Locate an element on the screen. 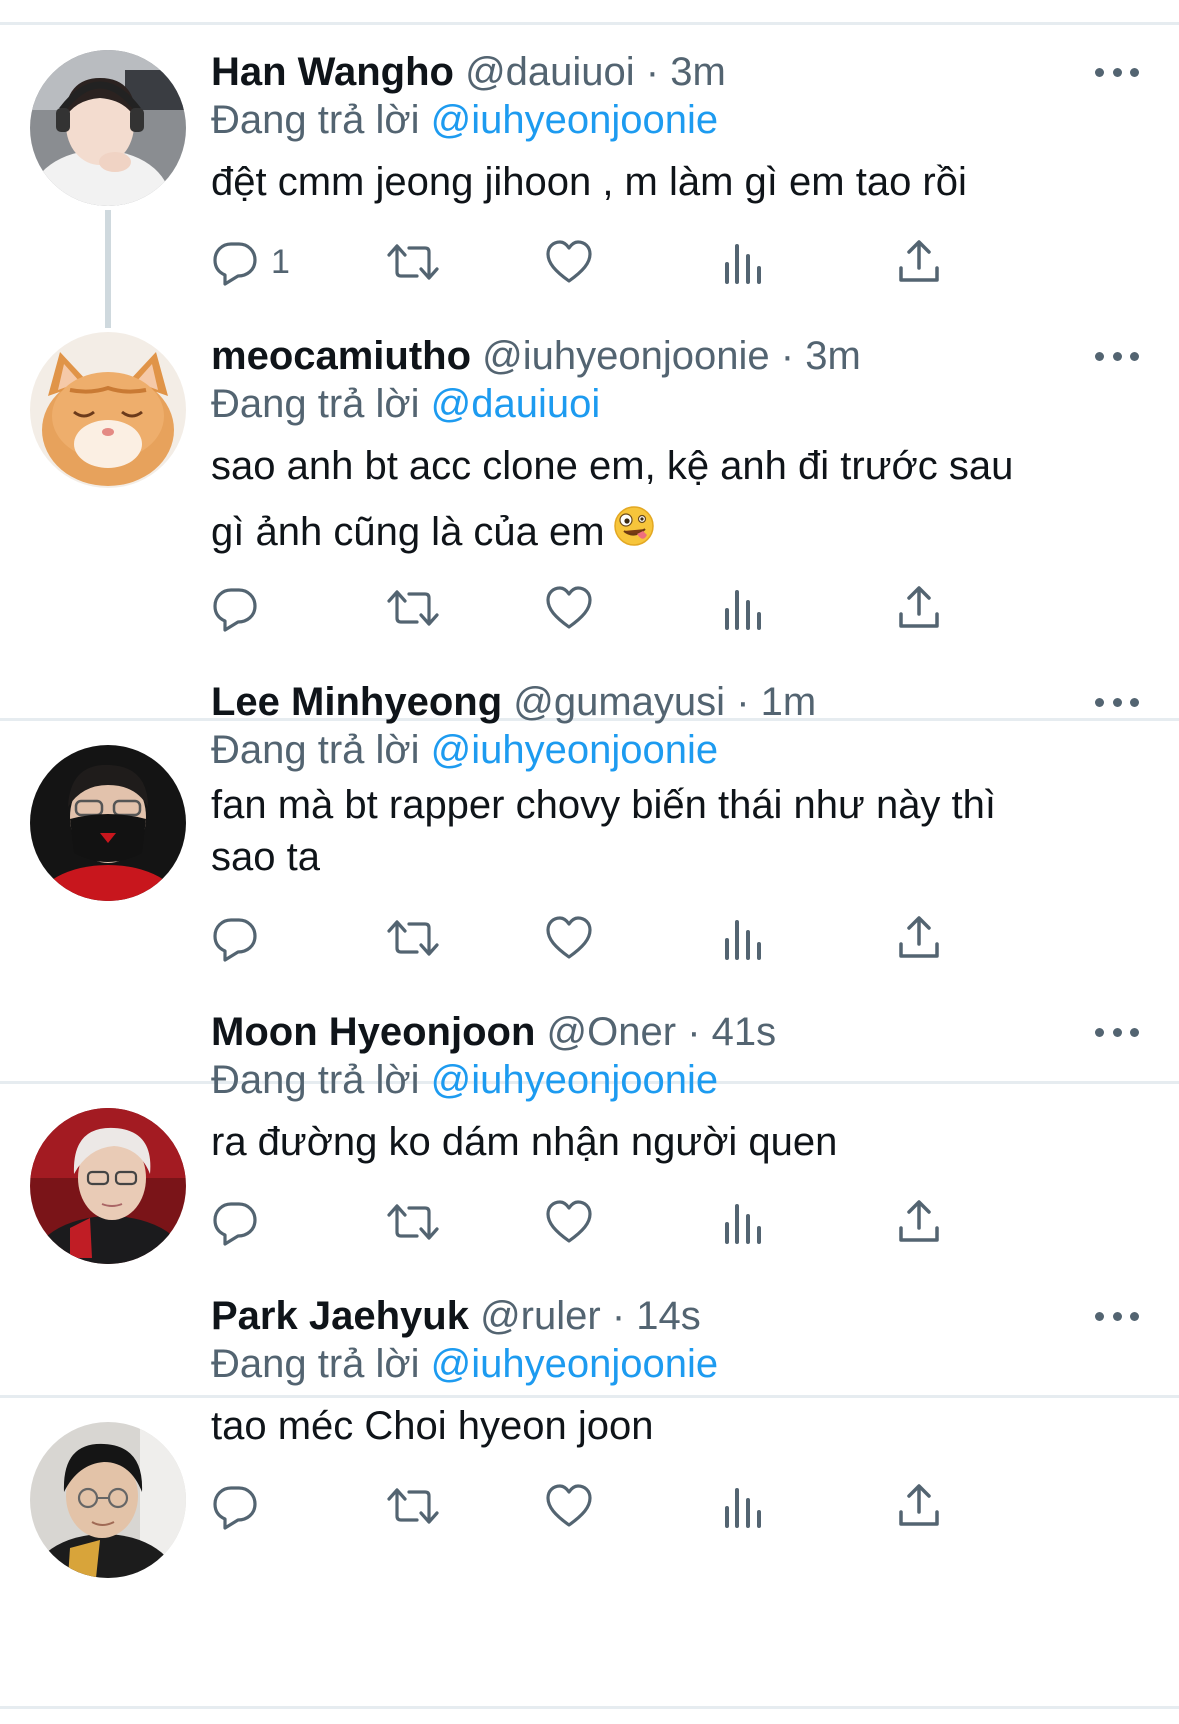  display-name: Park Jaehyuk is located at coordinates (340, 1316).